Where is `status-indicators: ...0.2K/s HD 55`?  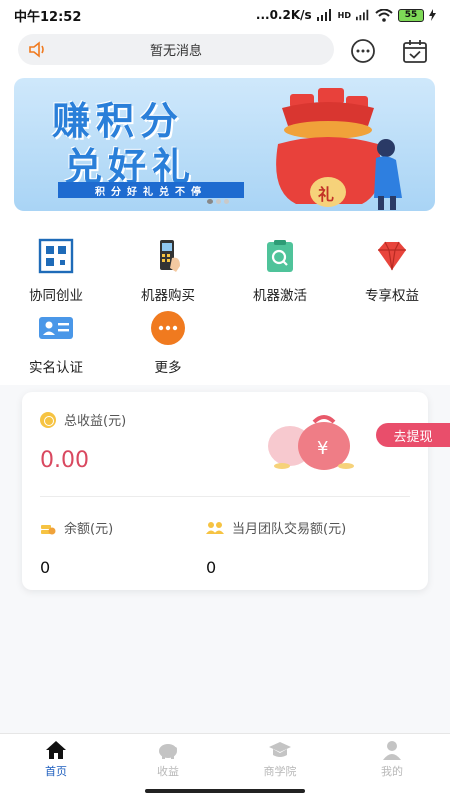
status-indicators: ...0.2K/s HD 55 is located at coordinates (346, 15).